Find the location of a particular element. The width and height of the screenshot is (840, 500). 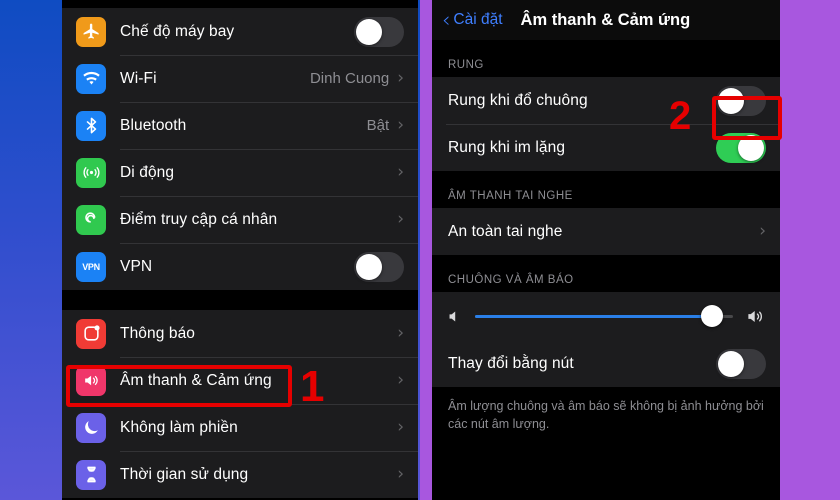

speaker-low-icon is located at coordinates (454, 316).